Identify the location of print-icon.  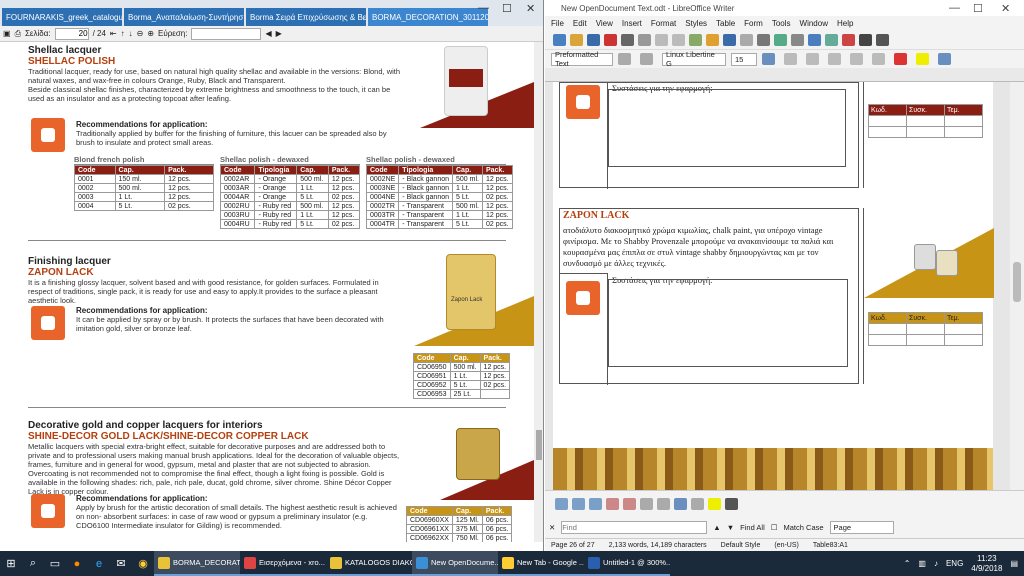
(627, 40).